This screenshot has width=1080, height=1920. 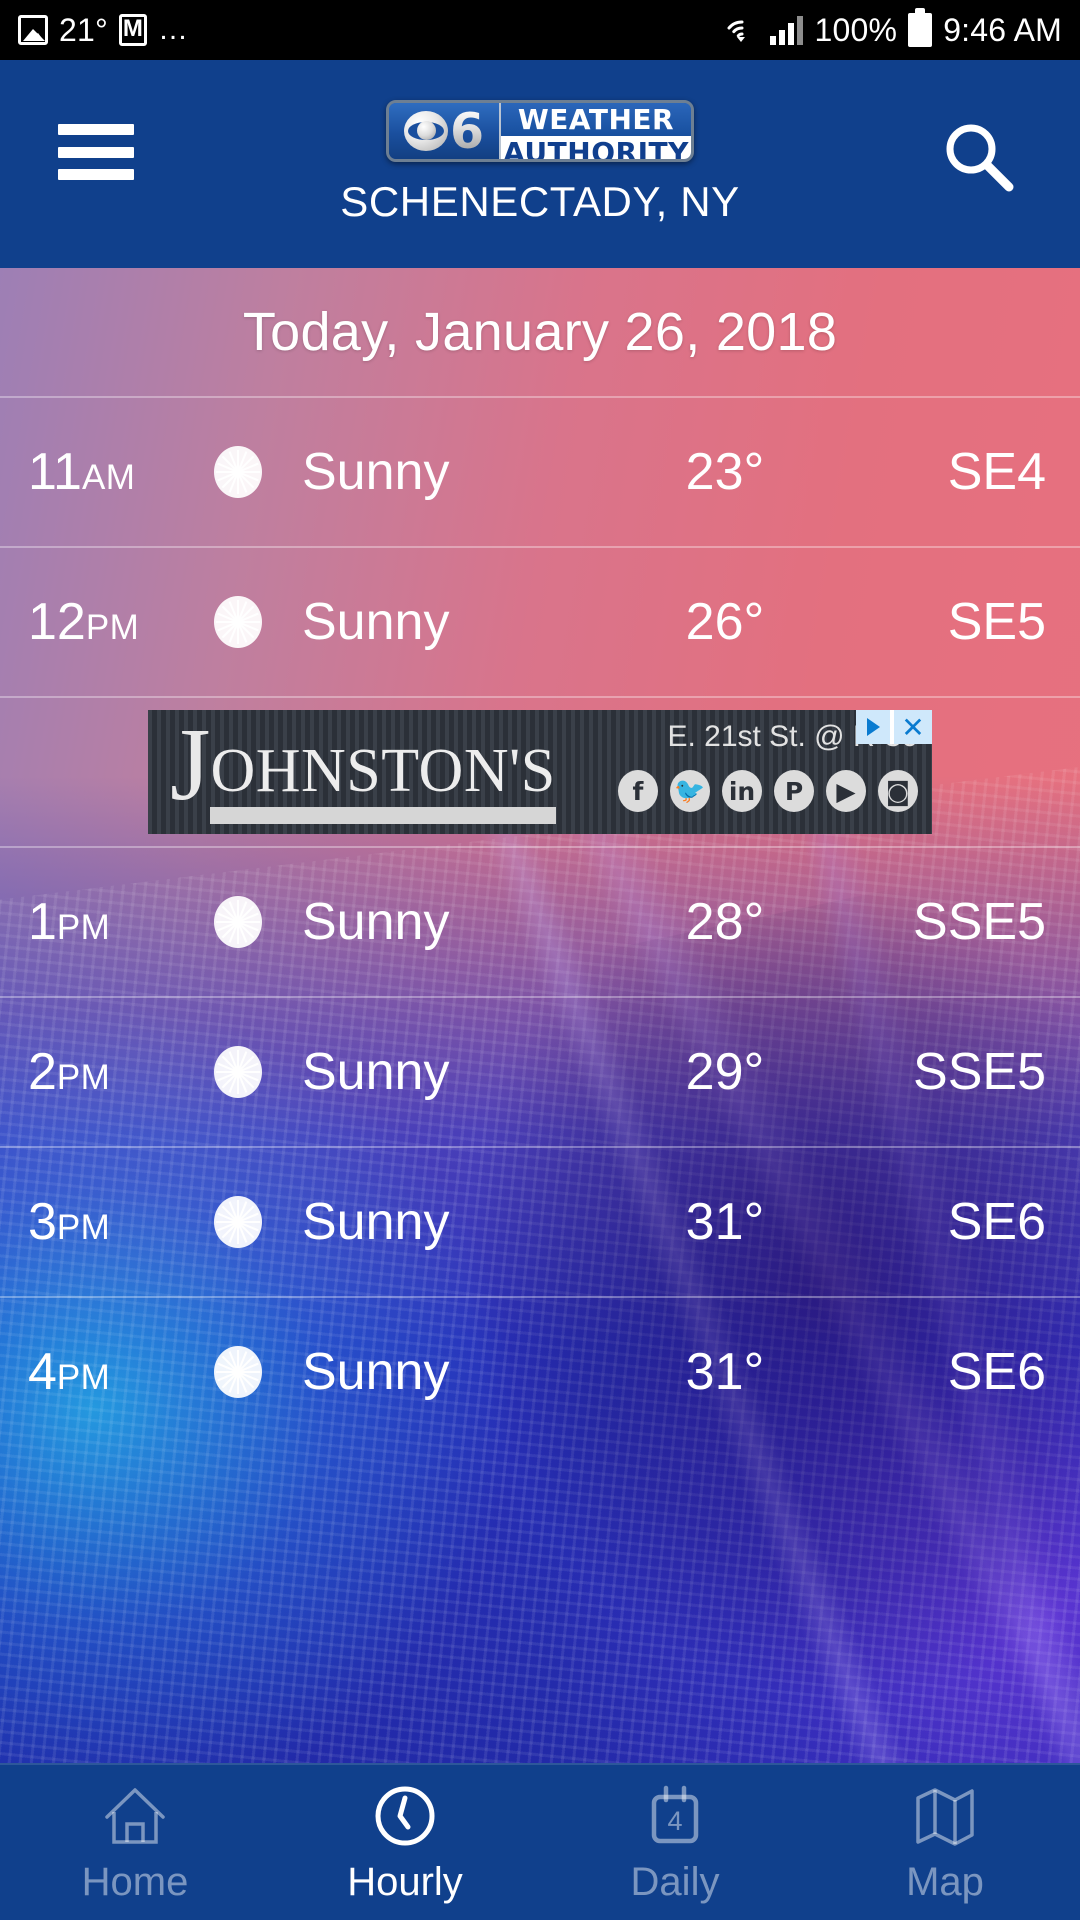 What do you see at coordinates (996, 622) in the screenshot?
I see `wind-value: SE5` at bounding box center [996, 622].